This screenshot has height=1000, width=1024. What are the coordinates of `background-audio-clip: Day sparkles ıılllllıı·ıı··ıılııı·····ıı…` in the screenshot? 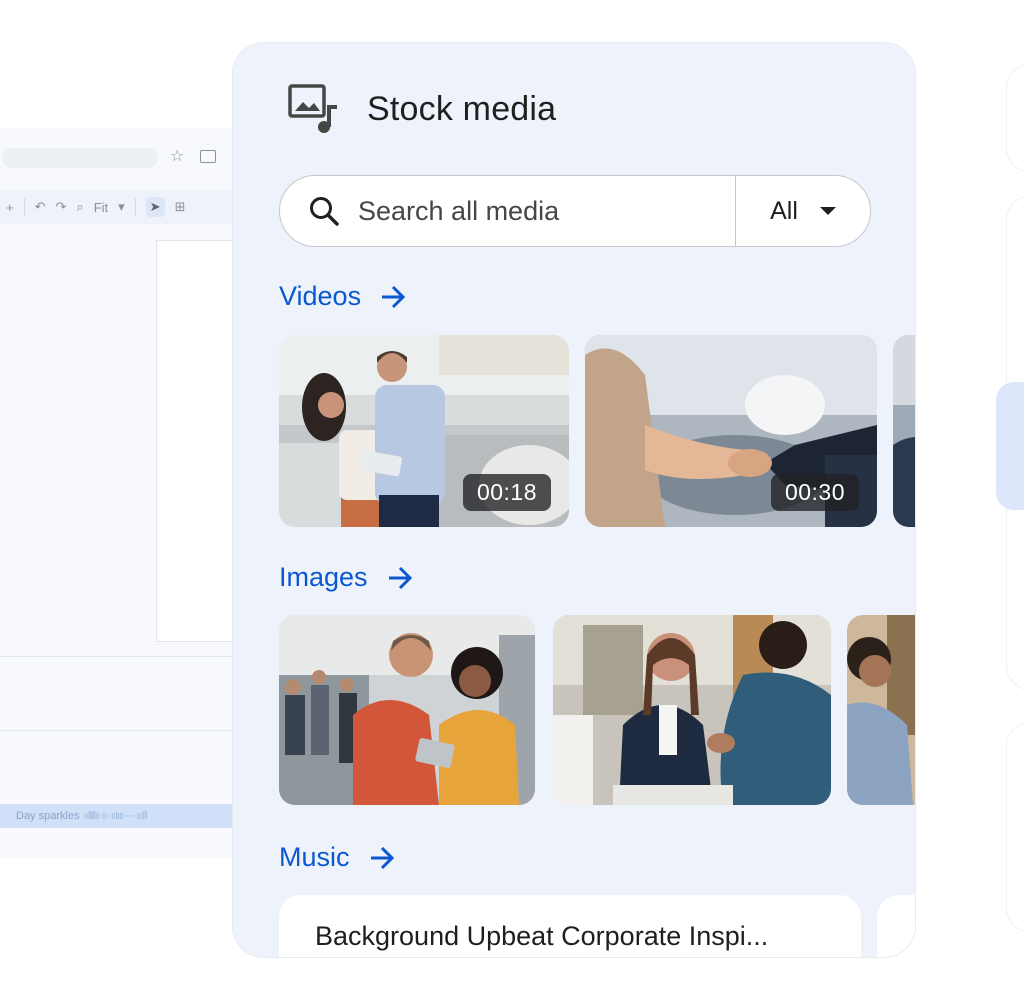 It's located at (120, 816).